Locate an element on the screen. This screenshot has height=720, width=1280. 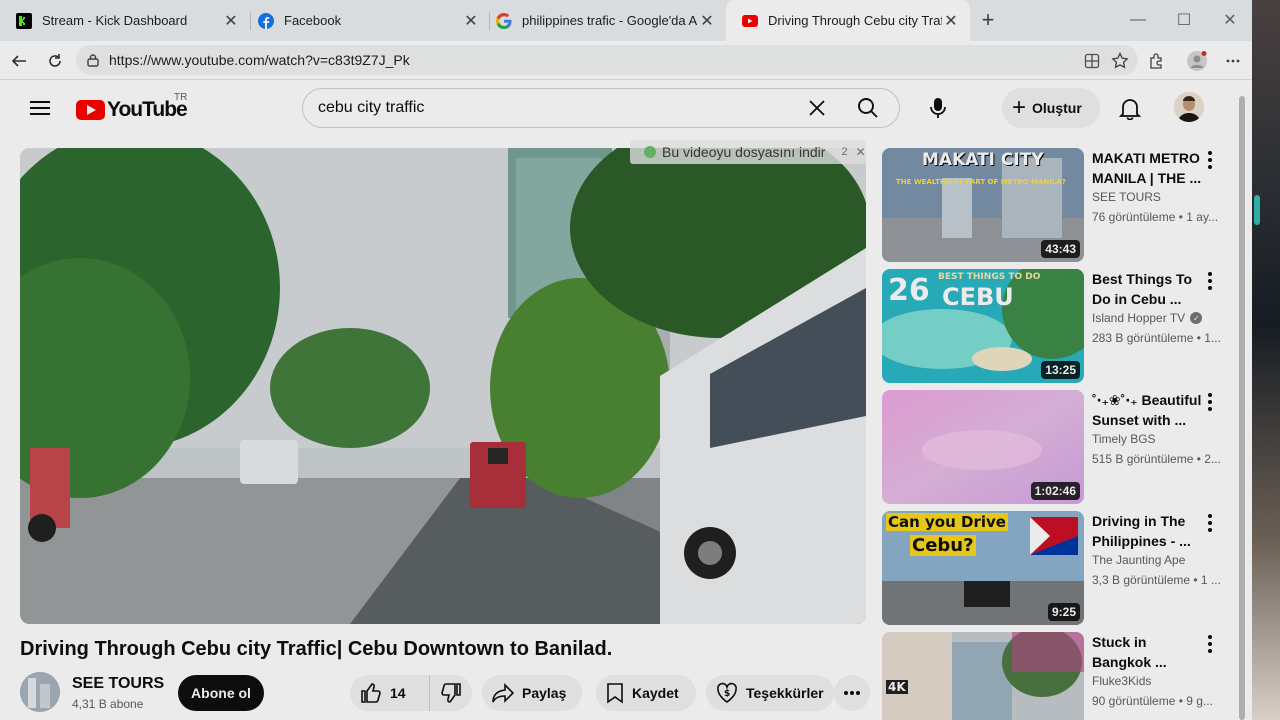
voice-search-button is located at coordinates (938, 108).